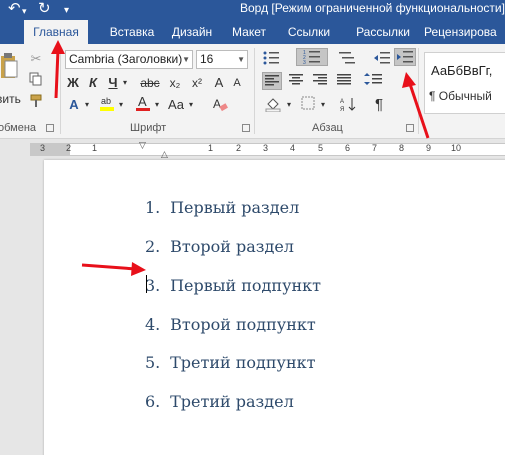 This screenshot has width=505, height=455. I want to click on arrow-to-list-item-icon, so click(113, 269).